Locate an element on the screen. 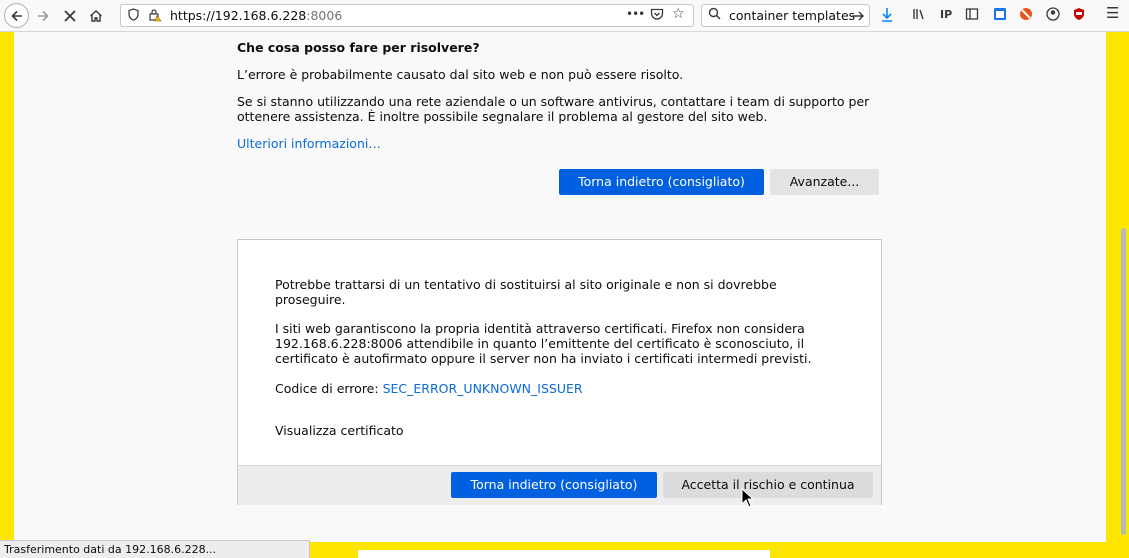 The height and width of the screenshot is (558, 1129). sidebar-icon is located at coordinates (972, 16).